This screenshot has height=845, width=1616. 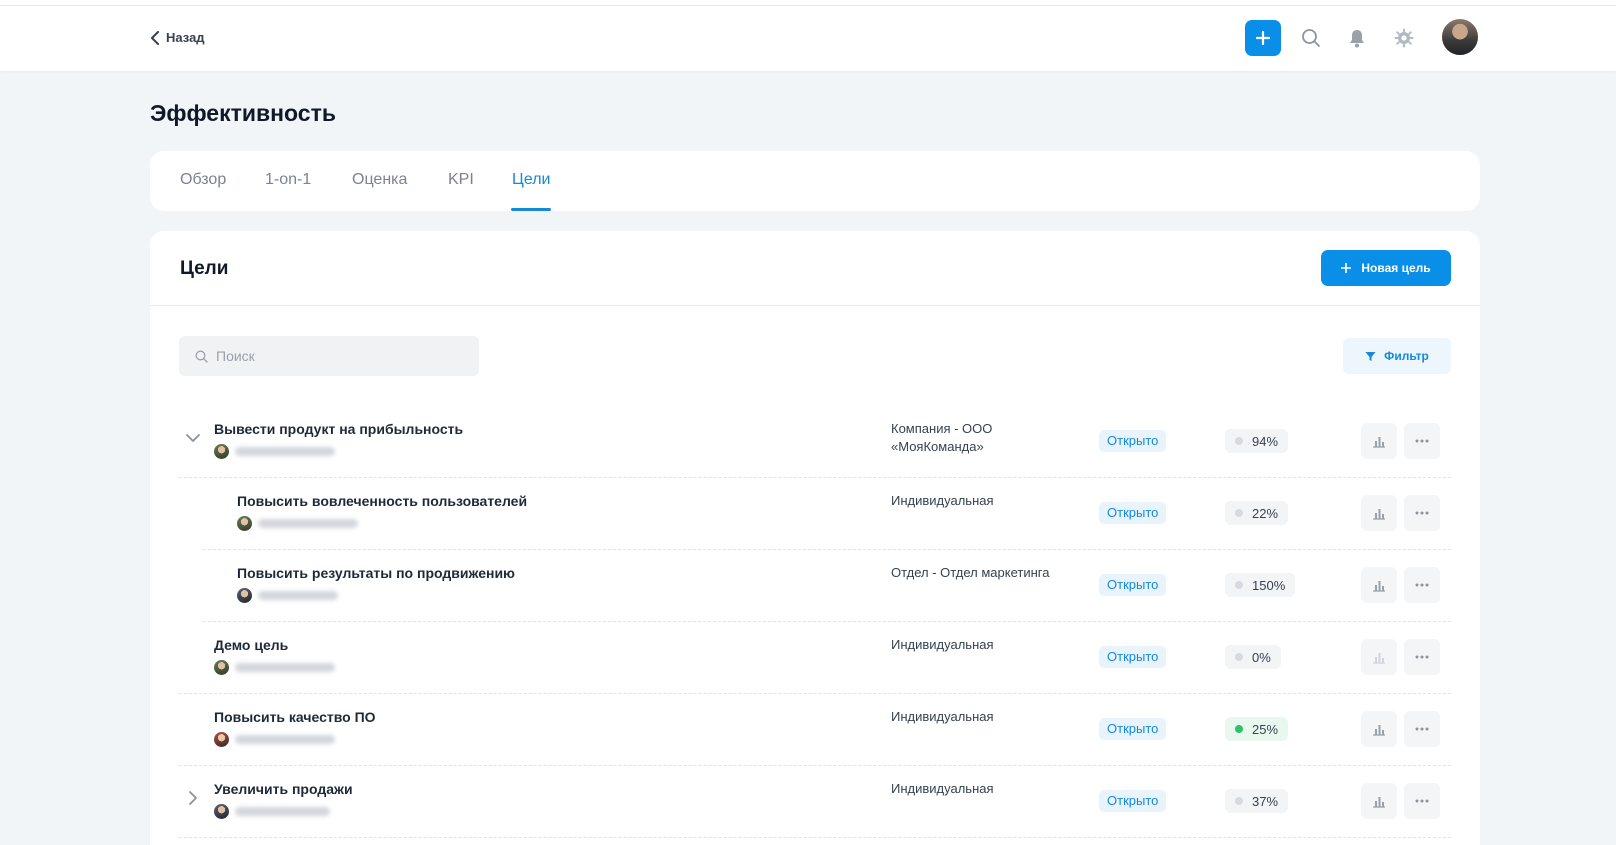 What do you see at coordinates (531, 180) in the screenshot?
I see `tab-goals: Цели` at bounding box center [531, 180].